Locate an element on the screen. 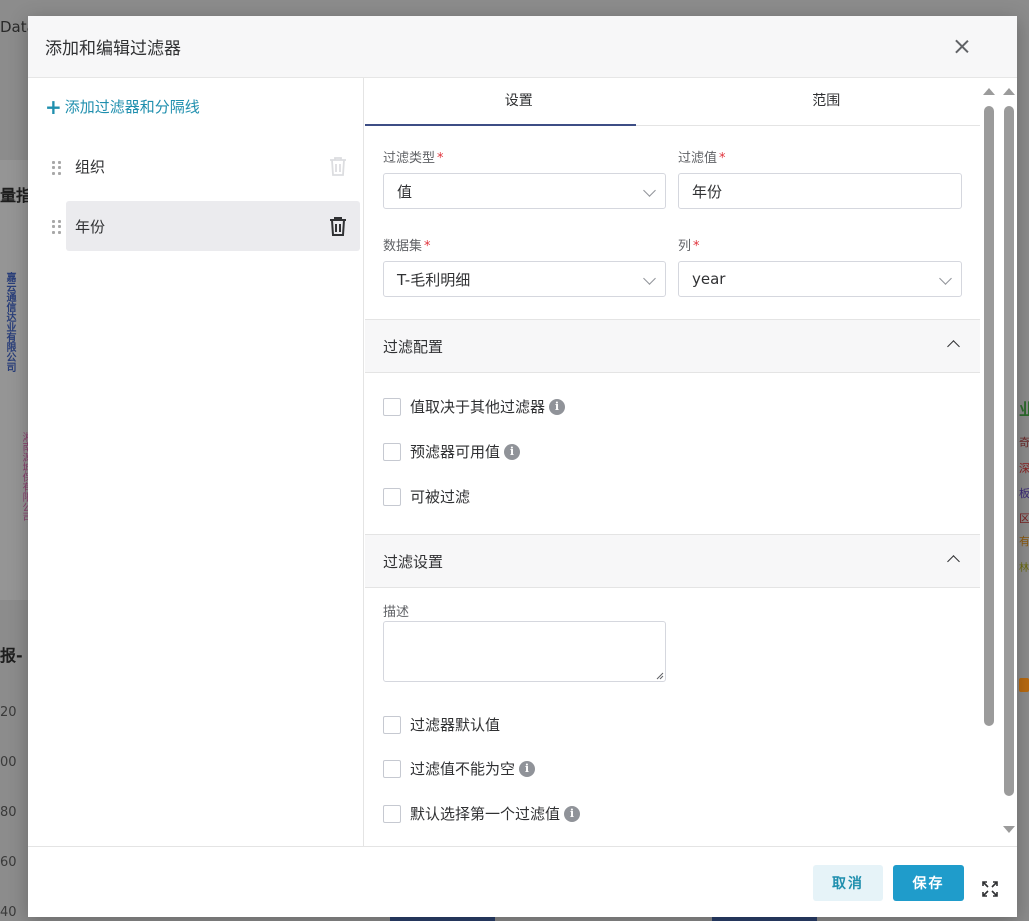 The width and height of the screenshot is (1029, 921). option-label: 过滤值不能为空 is located at coordinates (463, 769).